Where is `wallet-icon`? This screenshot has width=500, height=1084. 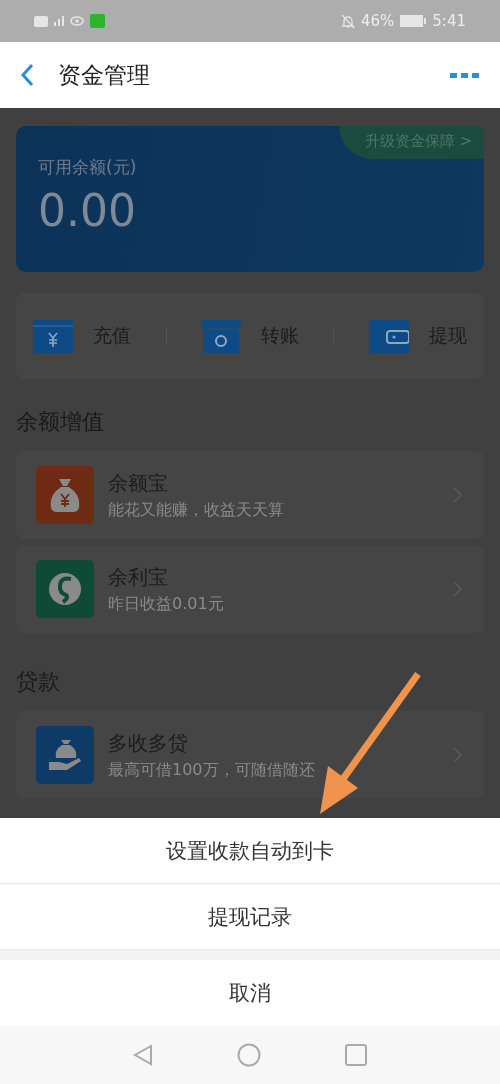 wallet-icon is located at coordinates (388, 336).